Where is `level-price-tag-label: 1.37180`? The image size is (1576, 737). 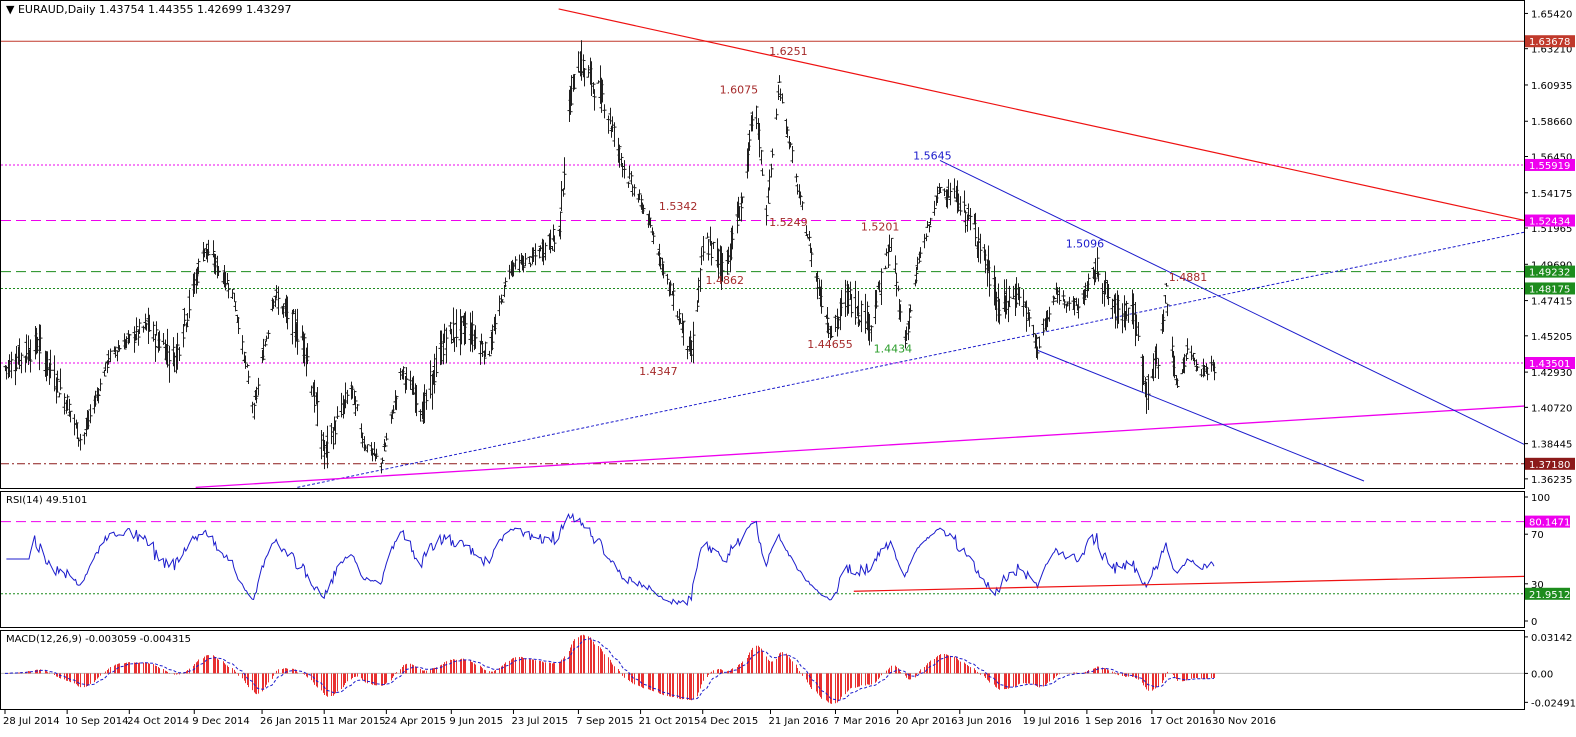 level-price-tag-label: 1.37180 is located at coordinates (1549, 465).